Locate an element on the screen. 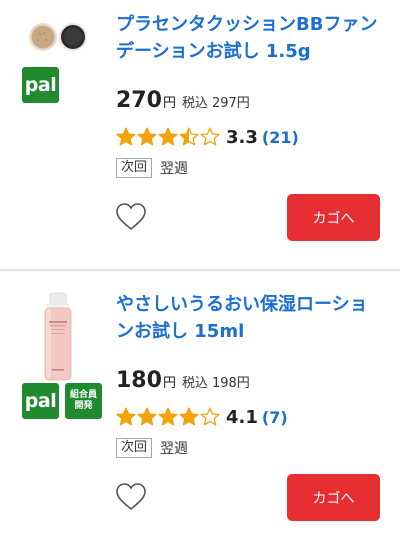 This screenshot has height=533, width=400. member-developed-badge: 組合員 開発 is located at coordinates (83, 401).